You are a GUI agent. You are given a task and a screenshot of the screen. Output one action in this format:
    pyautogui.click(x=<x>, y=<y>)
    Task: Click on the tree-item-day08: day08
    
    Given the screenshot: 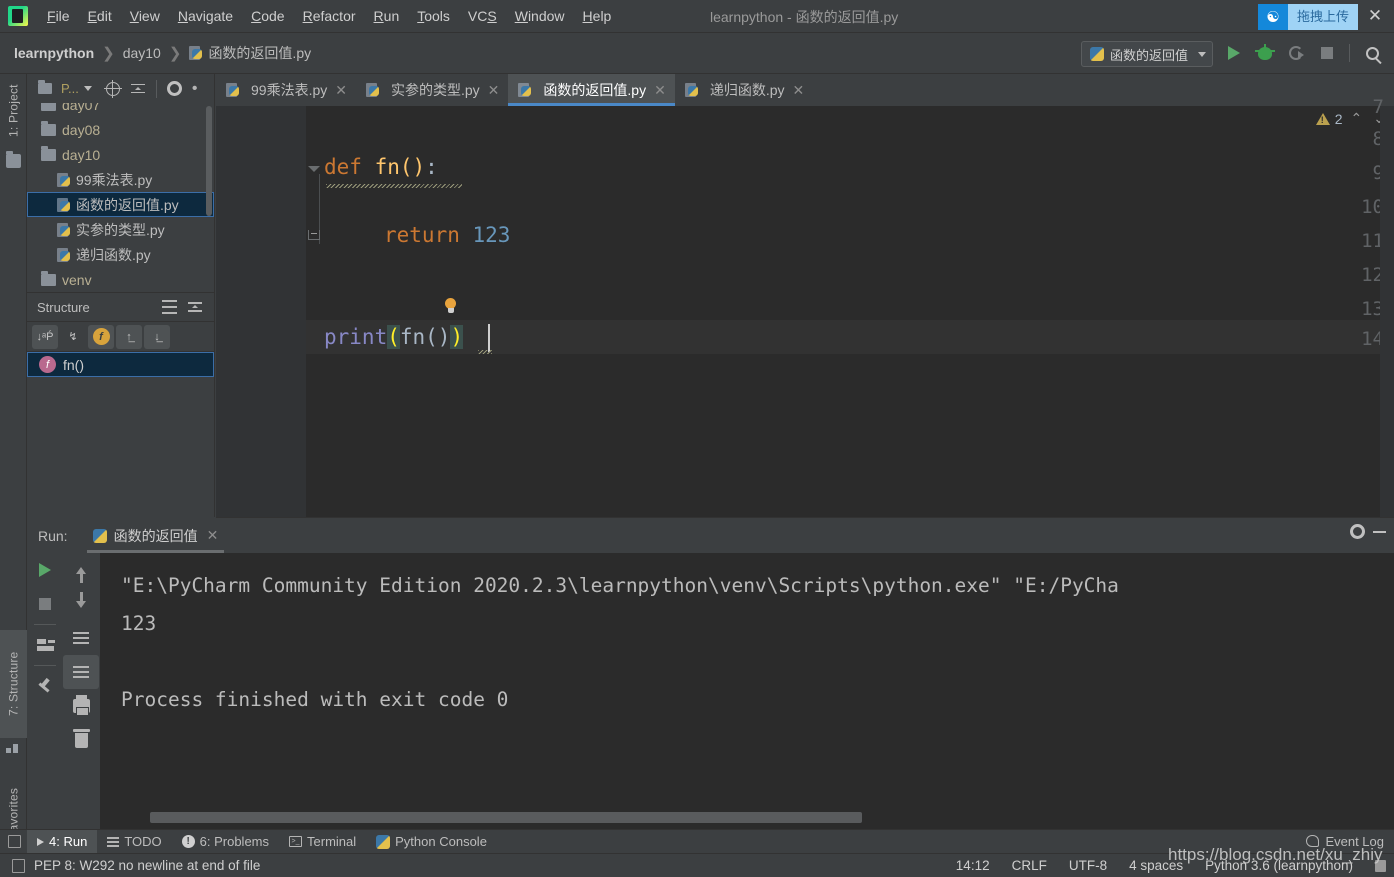 What is the action you would take?
    pyautogui.click(x=120, y=129)
    